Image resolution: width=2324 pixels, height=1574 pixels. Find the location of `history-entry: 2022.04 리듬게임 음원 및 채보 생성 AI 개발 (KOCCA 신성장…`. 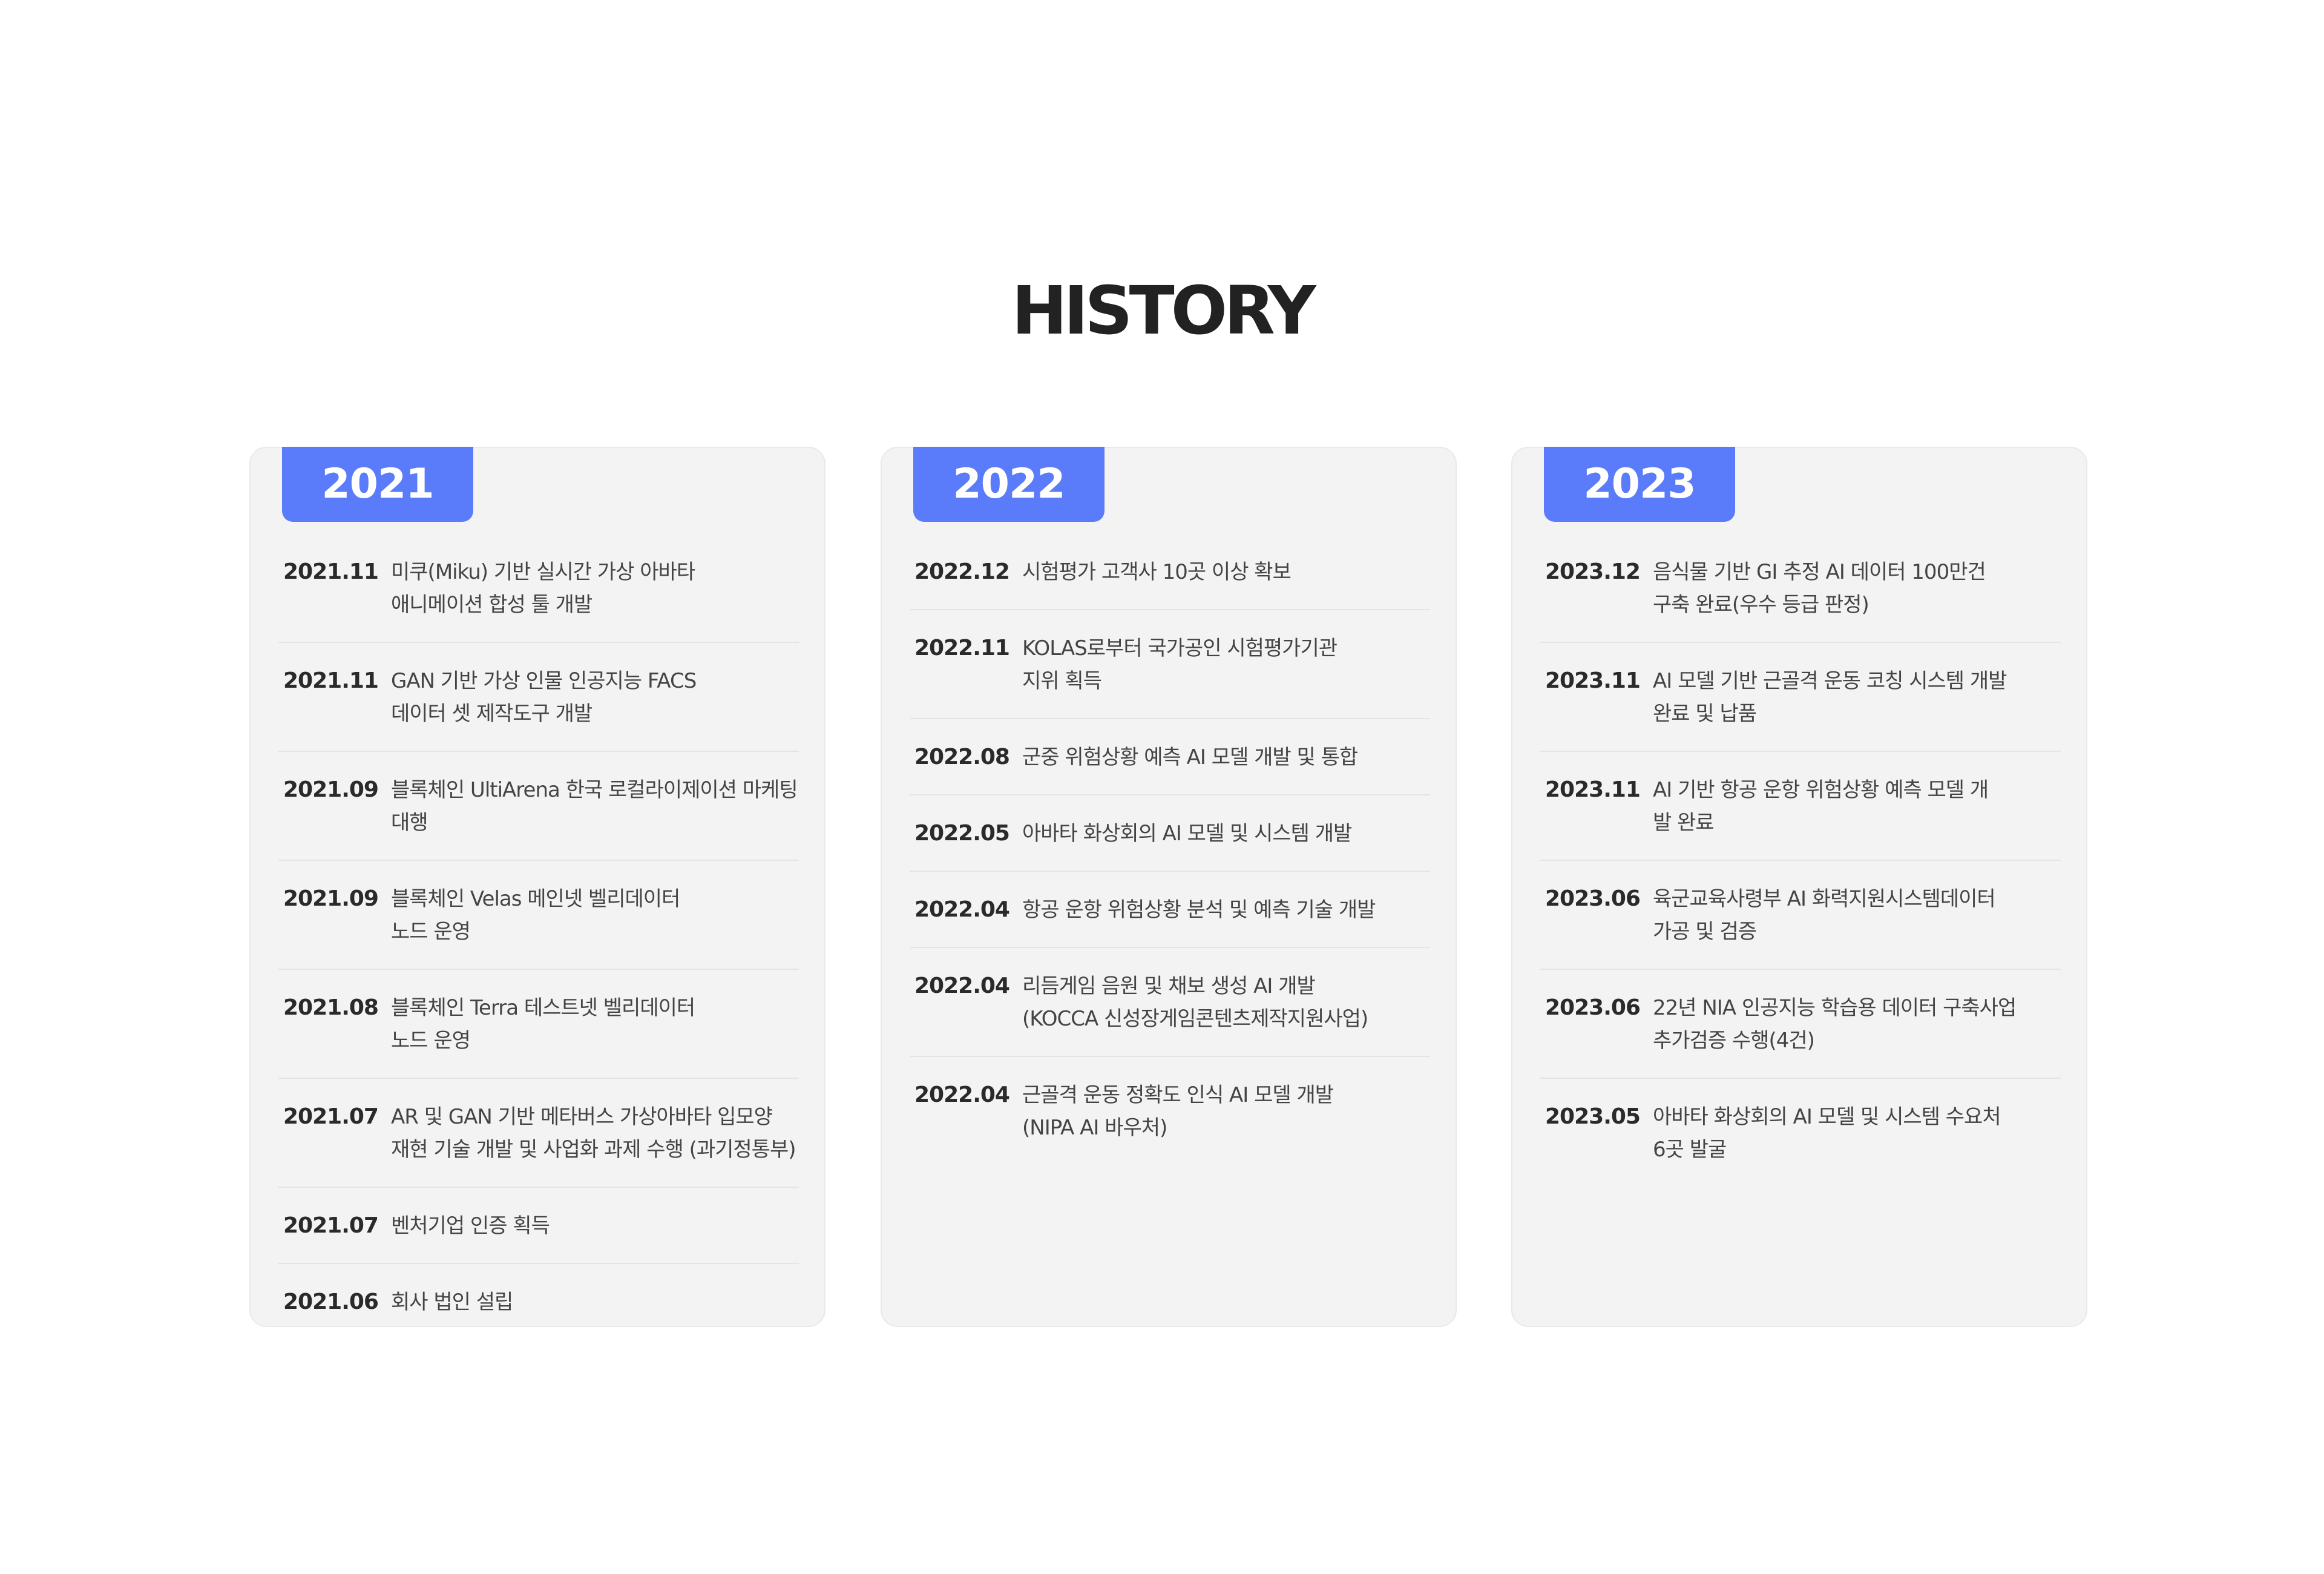

history-entry: 2022.04 리듬게임 음원 및 채보 생성 AI 개발 (KOCCA 신성장… is located at coordinates (1170, 1014).